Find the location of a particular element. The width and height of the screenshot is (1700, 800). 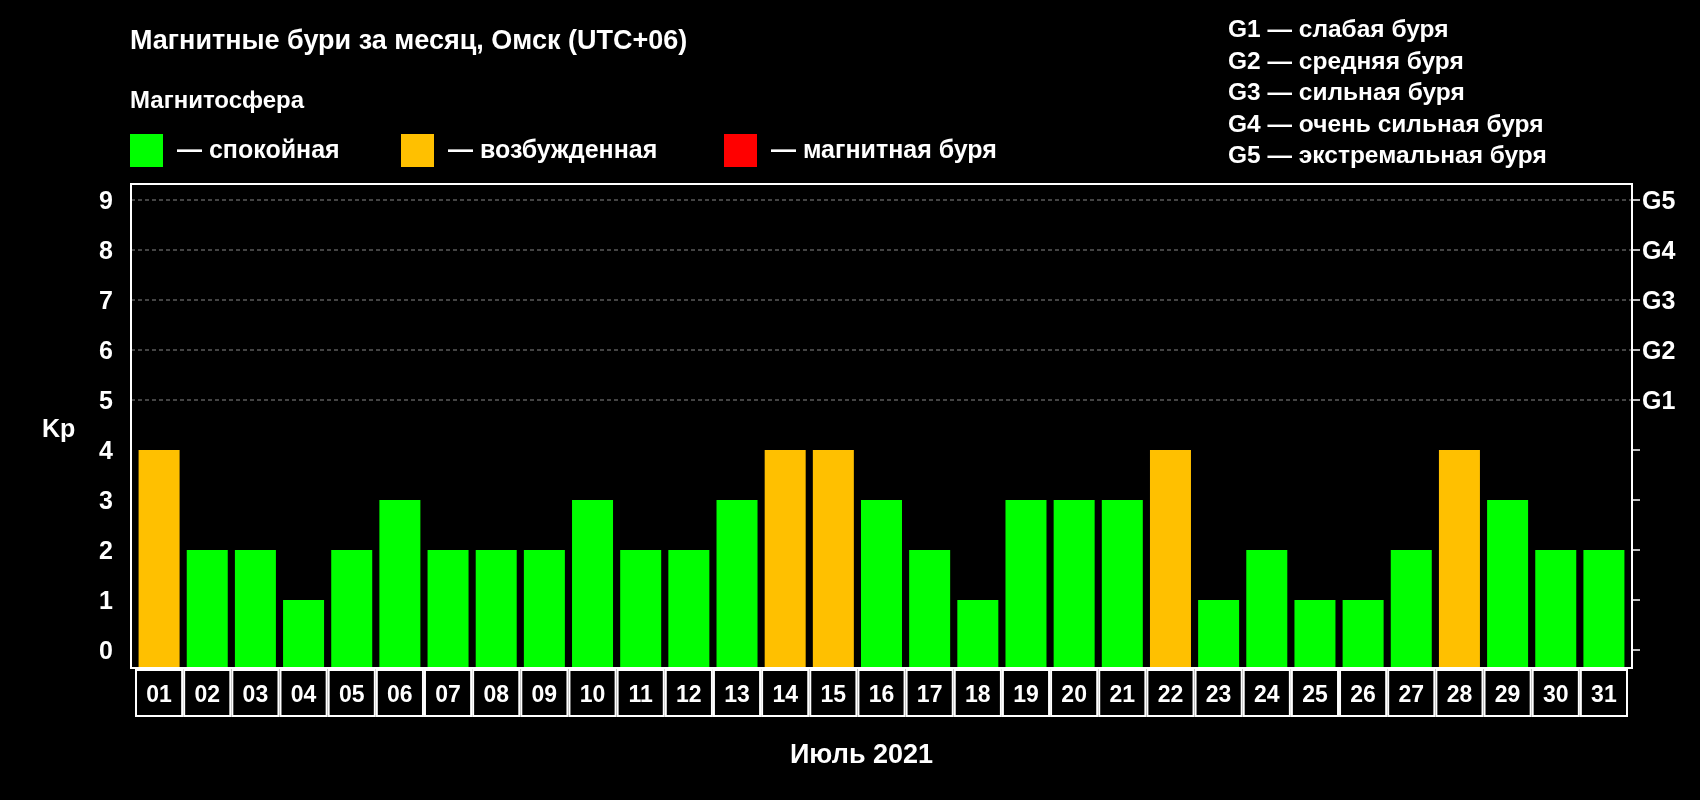

x-tick-label: 26 is located at coordinates (1363, 694).